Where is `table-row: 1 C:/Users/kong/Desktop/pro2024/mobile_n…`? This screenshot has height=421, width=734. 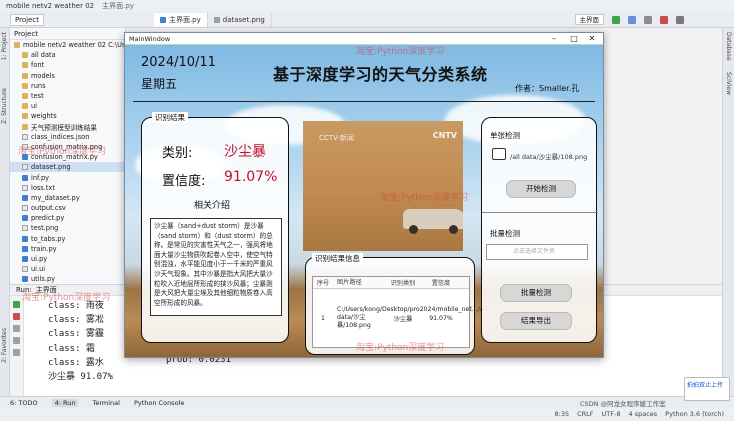
table-row: 1 C:/Users/kong/Desktop/pro2024/mobile_n… is located at coordinates (400, 318).